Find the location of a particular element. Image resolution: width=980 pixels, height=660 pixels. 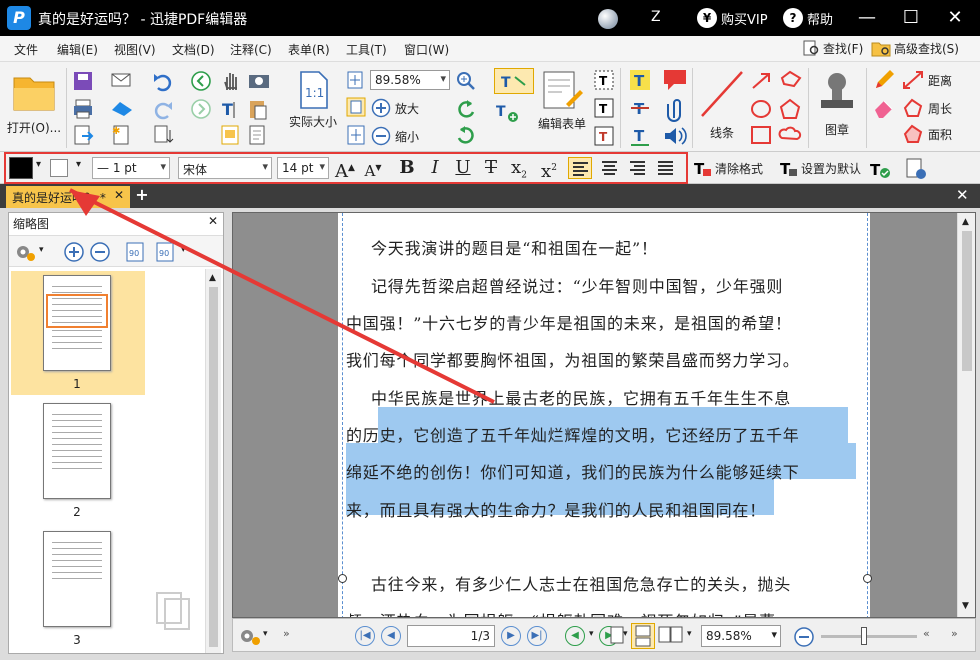

cloud-tool-icon is located at coordinates (790, 135).